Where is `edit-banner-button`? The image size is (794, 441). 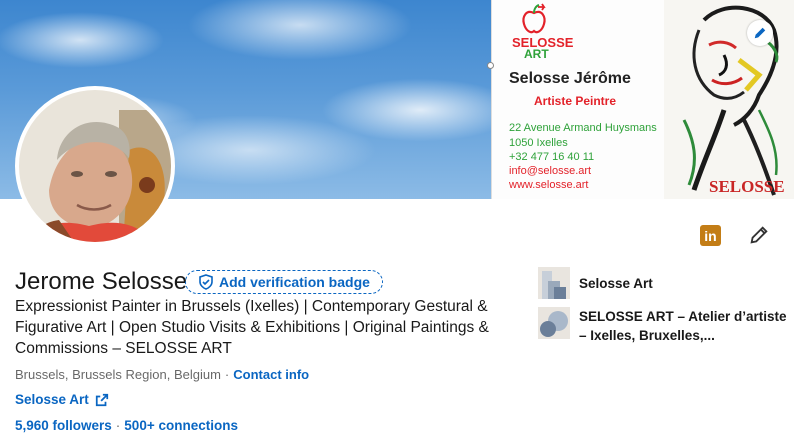
edit-banner-button is located at coordinates (760, 33).